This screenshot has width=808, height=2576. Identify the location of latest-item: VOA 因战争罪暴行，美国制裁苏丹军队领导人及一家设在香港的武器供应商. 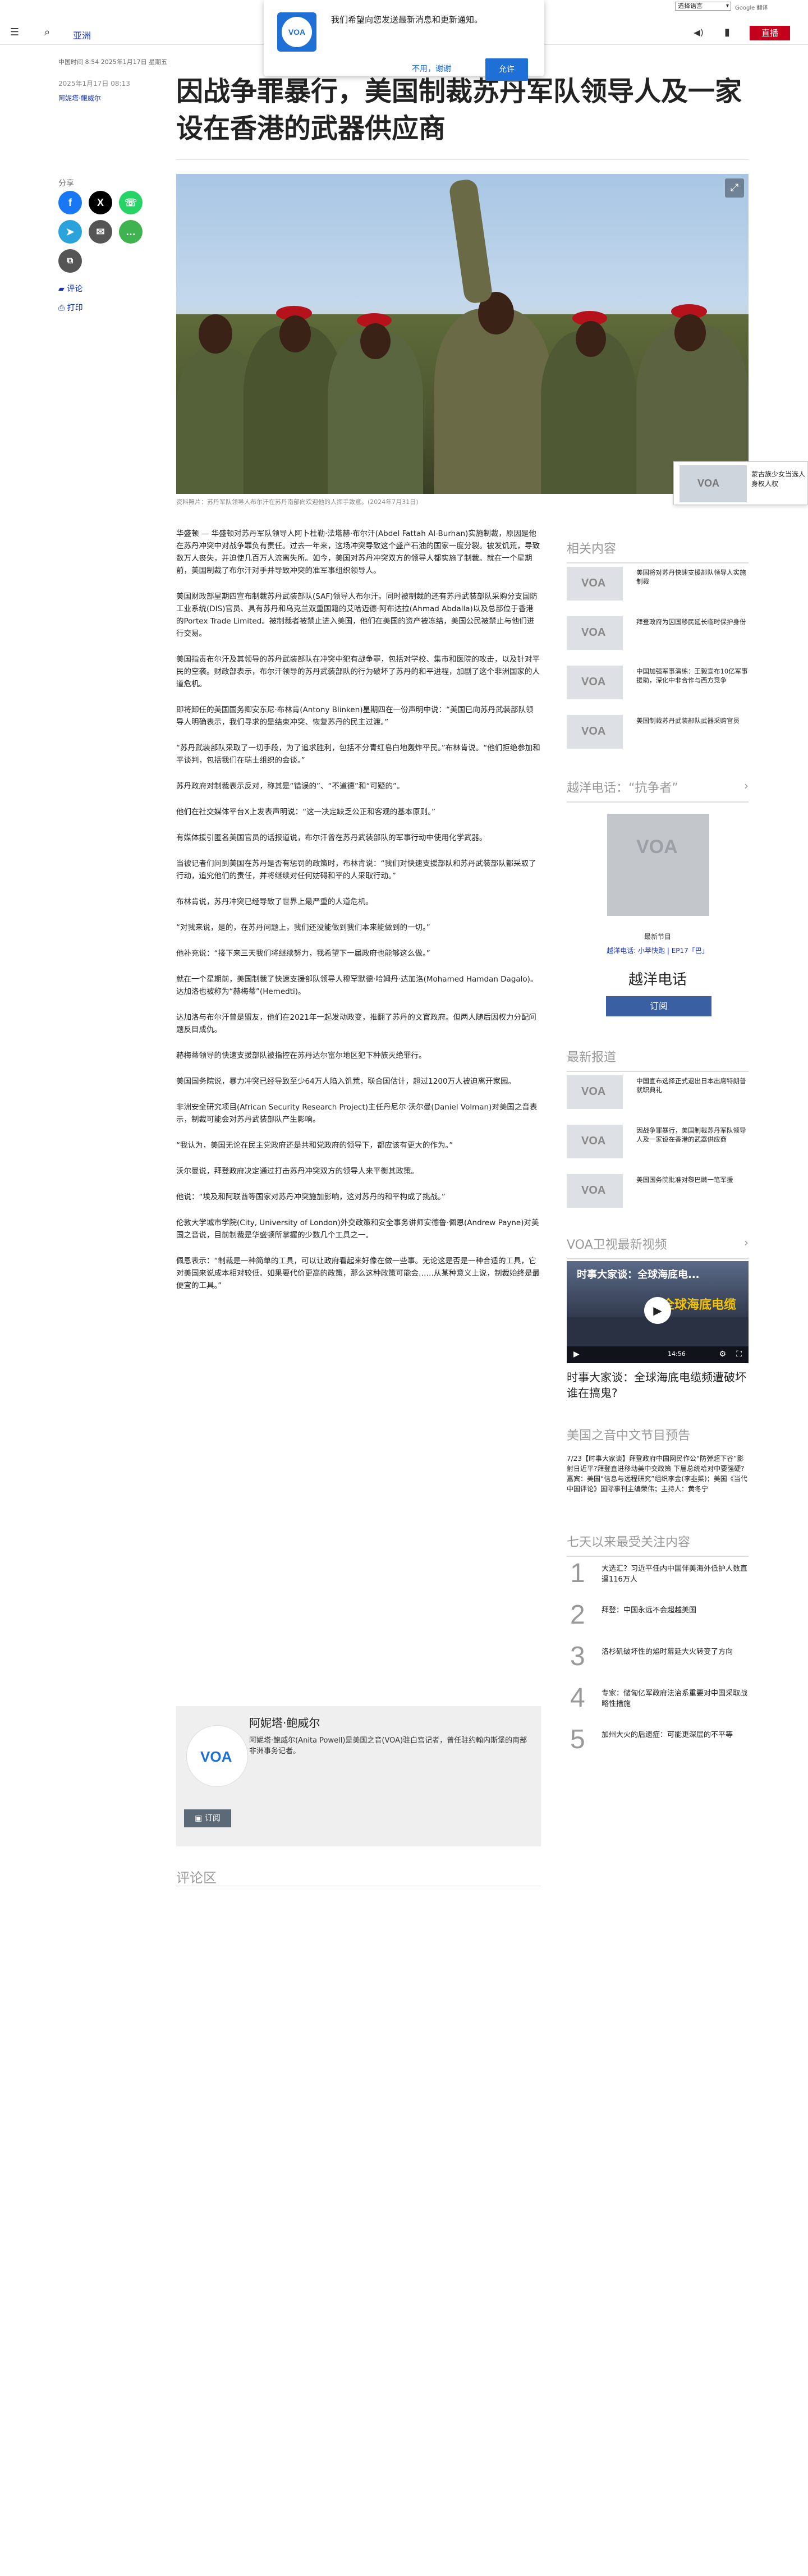
(658, 1141).